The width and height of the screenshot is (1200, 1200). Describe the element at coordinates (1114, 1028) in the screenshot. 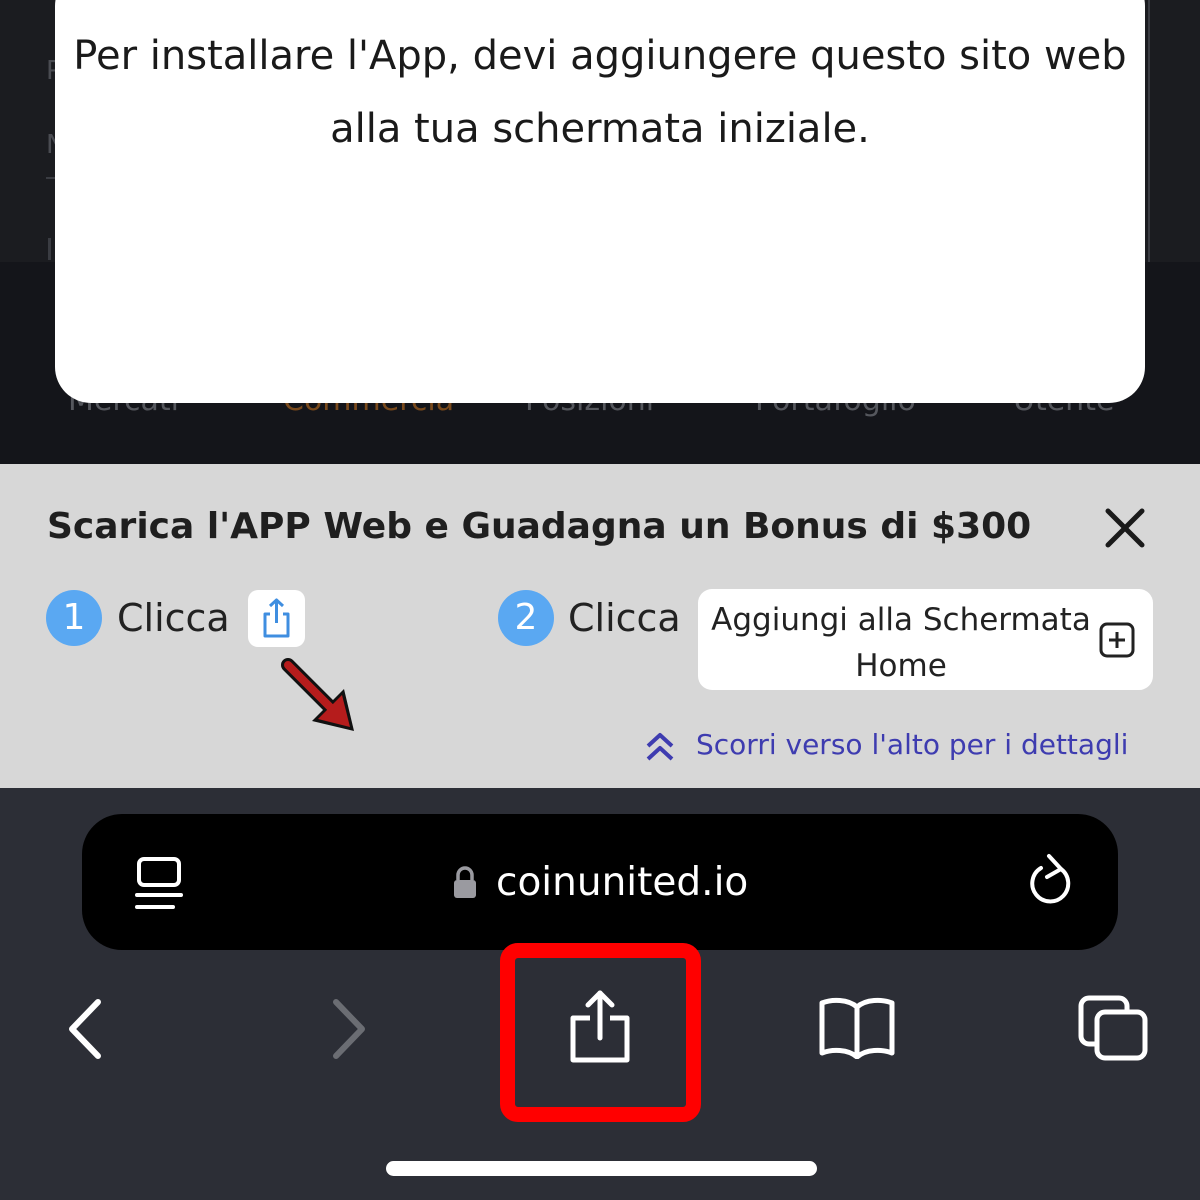

I see `tabs-icon` at that location.